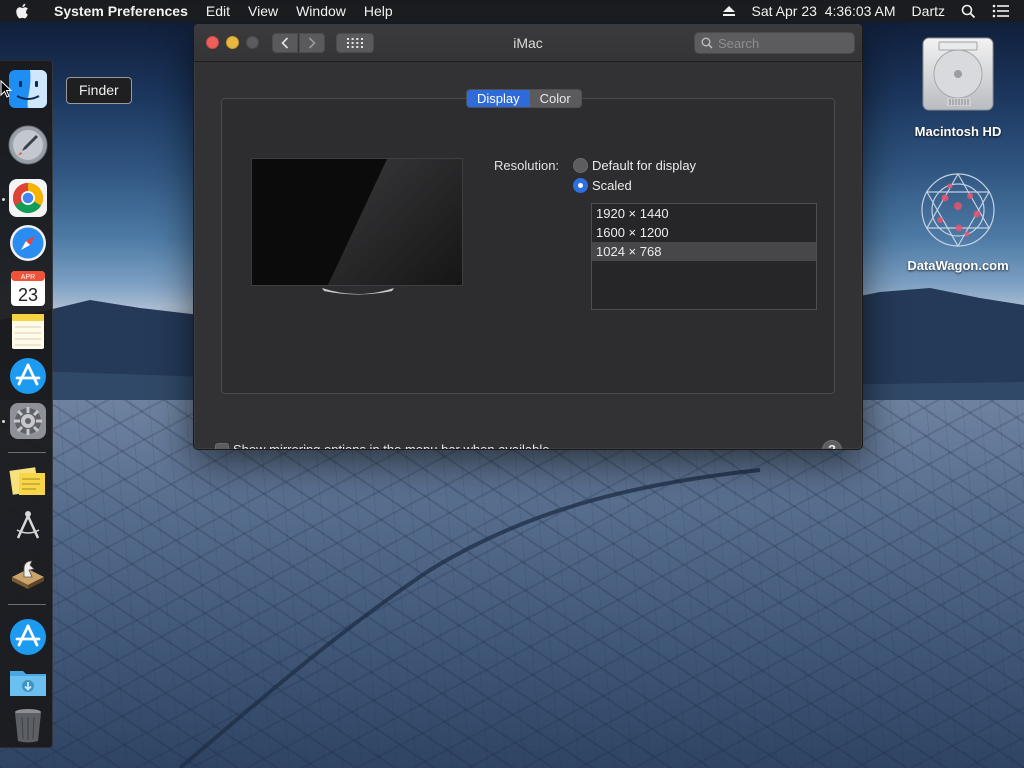 Image resolution: width=1024 pixels, height=768 pixels. What do you see at coordinates (729, 11) in the screenshot?
I see `eject-icon` at bounding box center [729, 11].